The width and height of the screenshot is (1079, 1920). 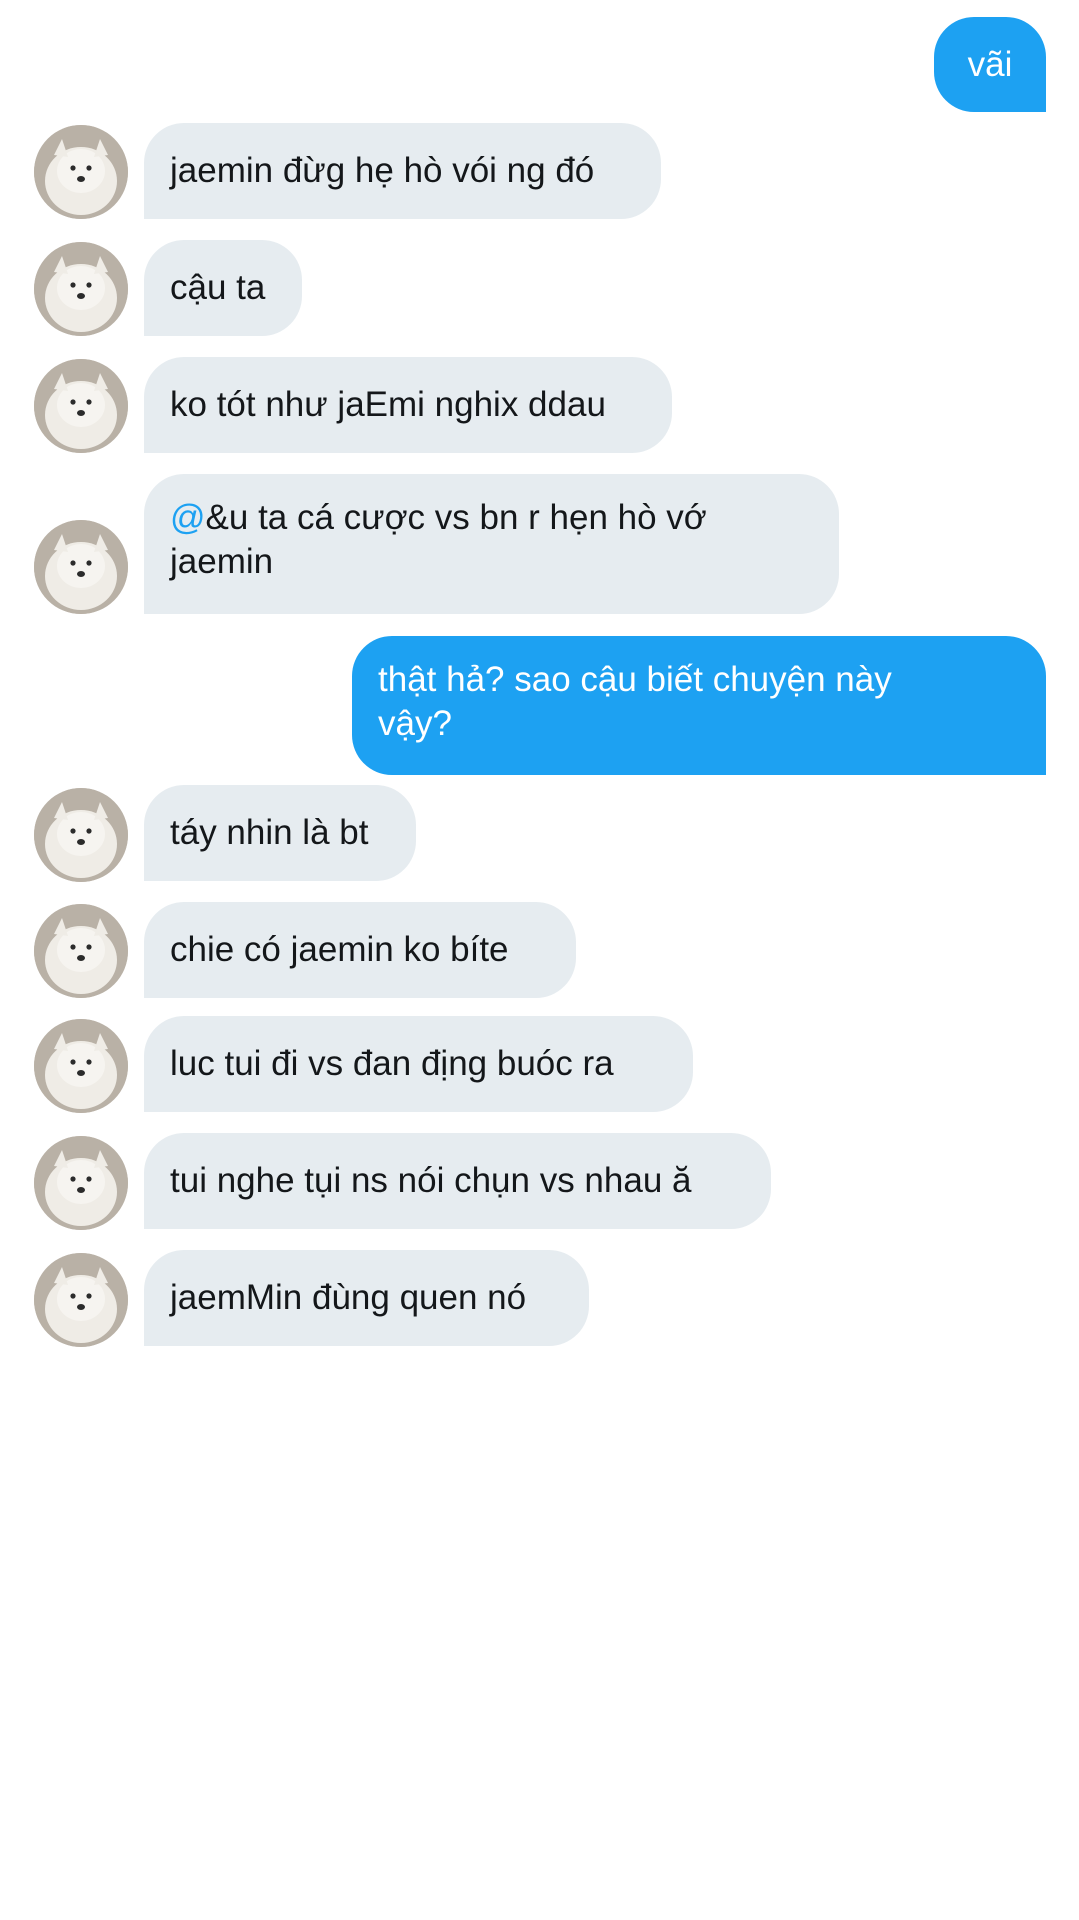 I want to click on incoming-message-bubble: jaemin đừg hẹ hò vói ng đó, so click(x=402, y=171).